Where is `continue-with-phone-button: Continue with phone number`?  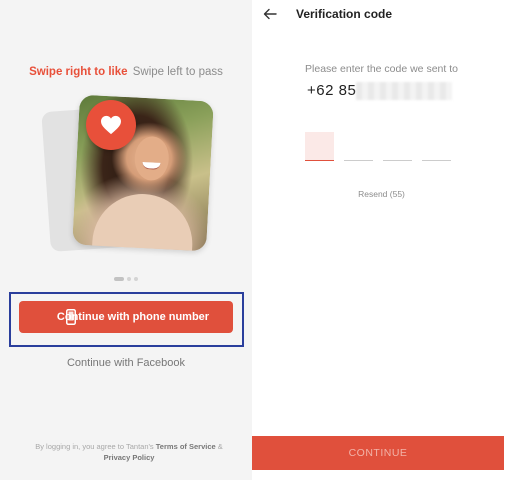
continue-with-phone-button: Continue with phone number is located at coordinates (126, 317).